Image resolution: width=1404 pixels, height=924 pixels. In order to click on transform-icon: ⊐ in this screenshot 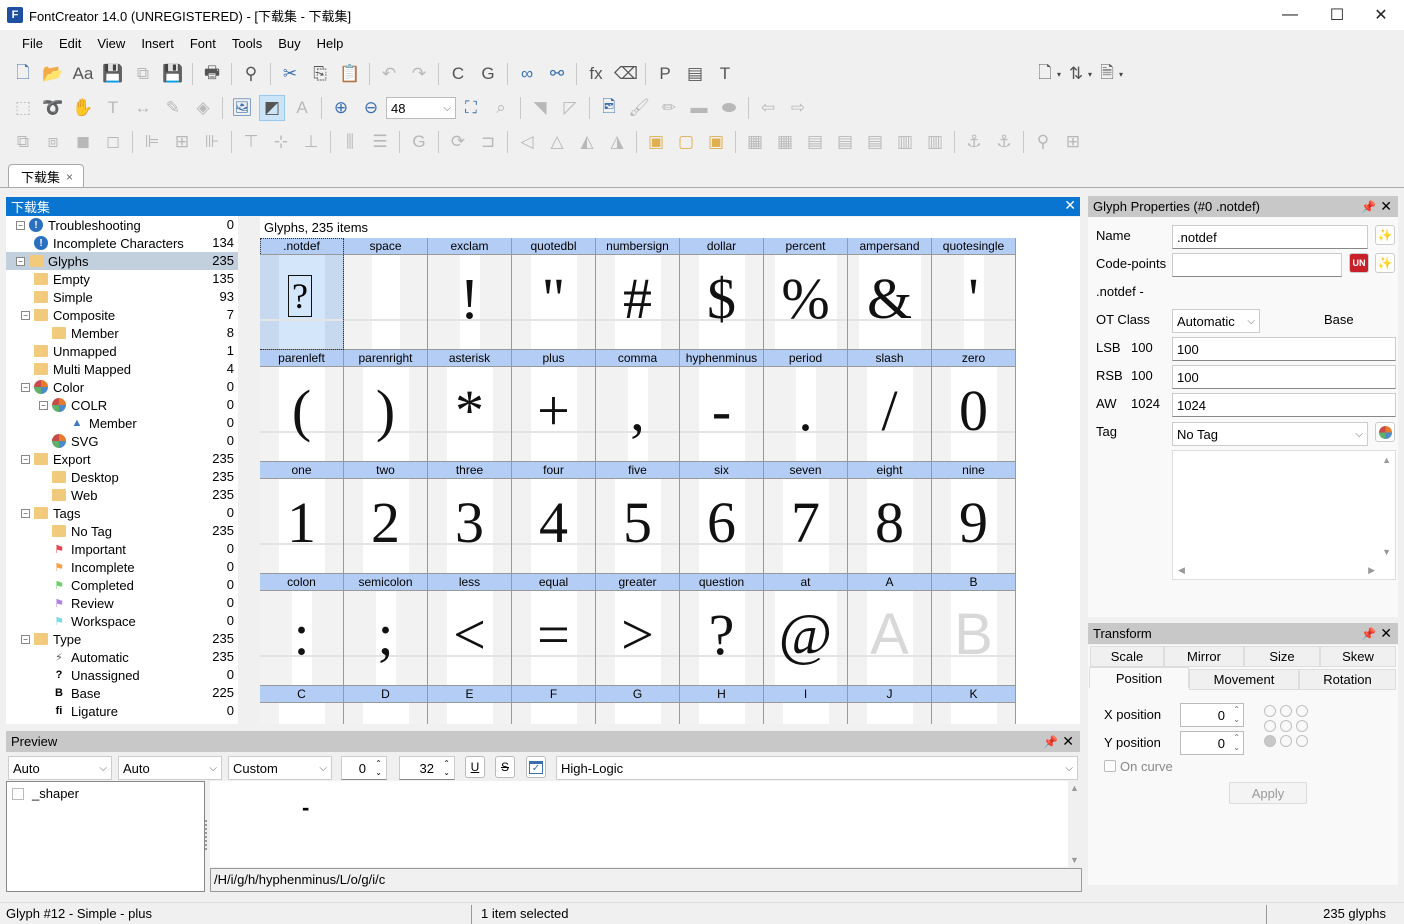, I will do `click(488, 142)`.